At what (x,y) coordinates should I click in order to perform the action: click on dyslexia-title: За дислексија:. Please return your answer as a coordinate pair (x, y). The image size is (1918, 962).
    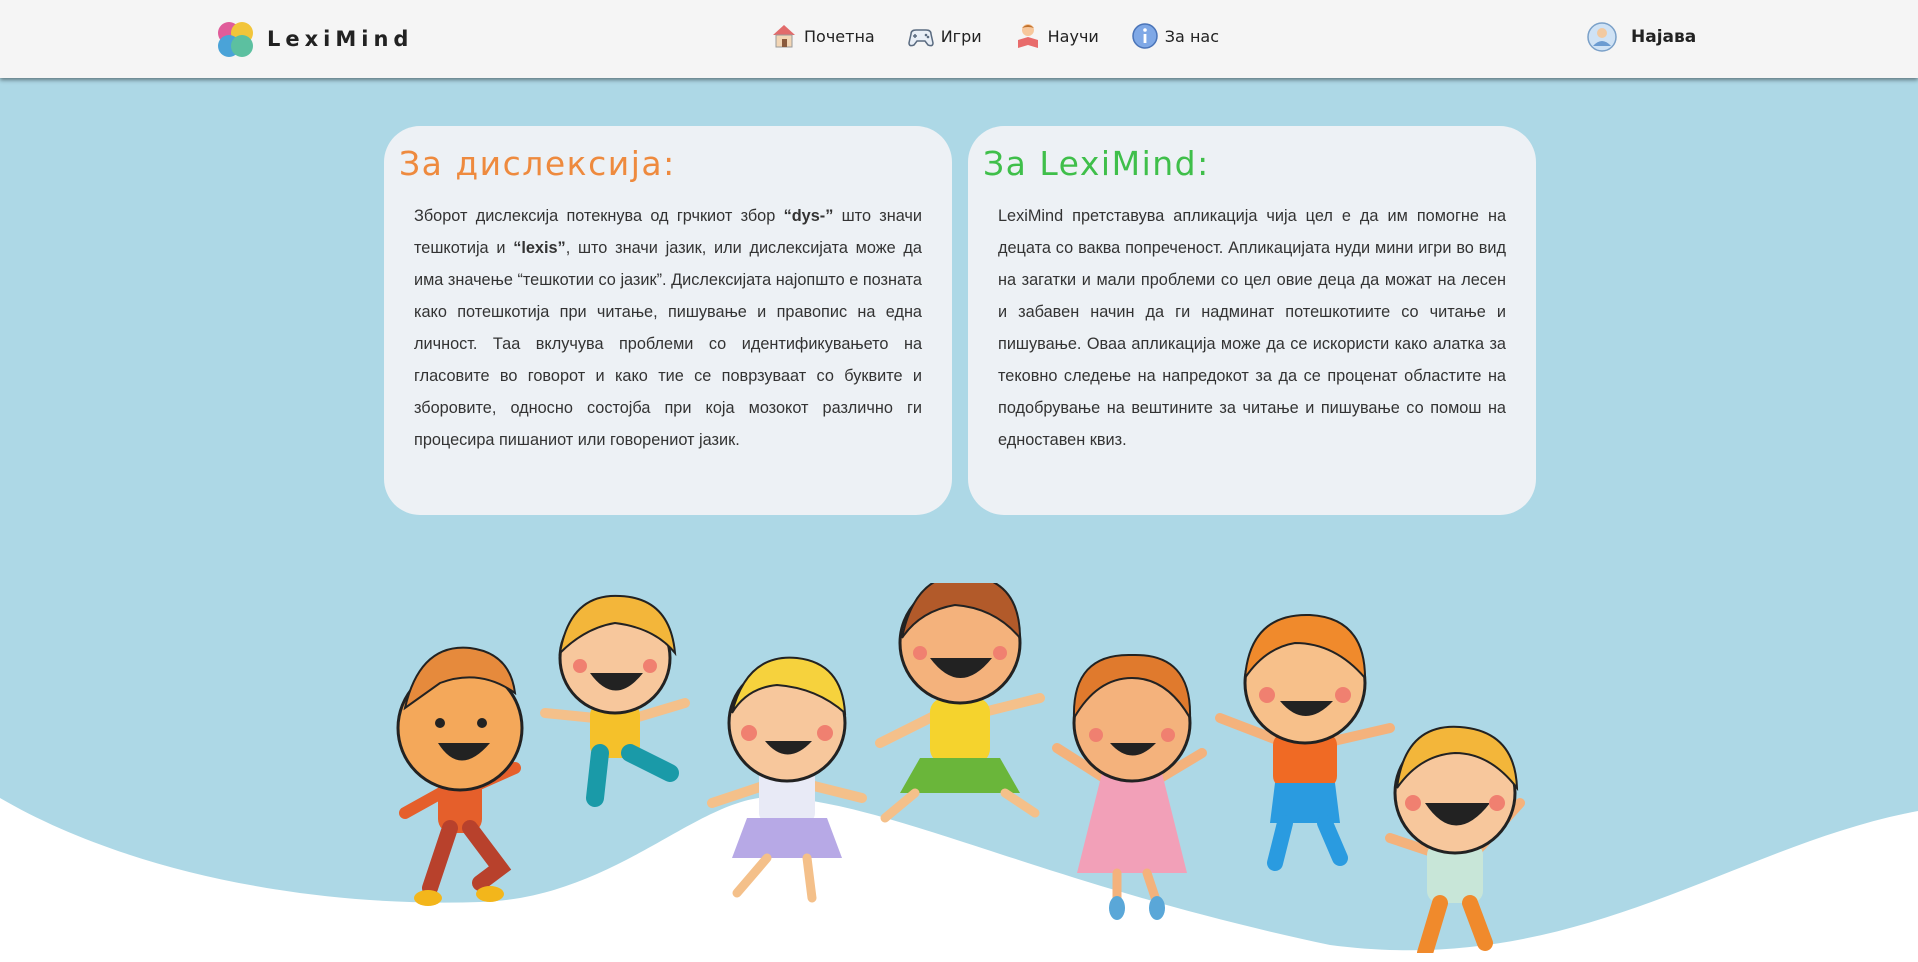
    Looking at the image, I should click on (537, 163).